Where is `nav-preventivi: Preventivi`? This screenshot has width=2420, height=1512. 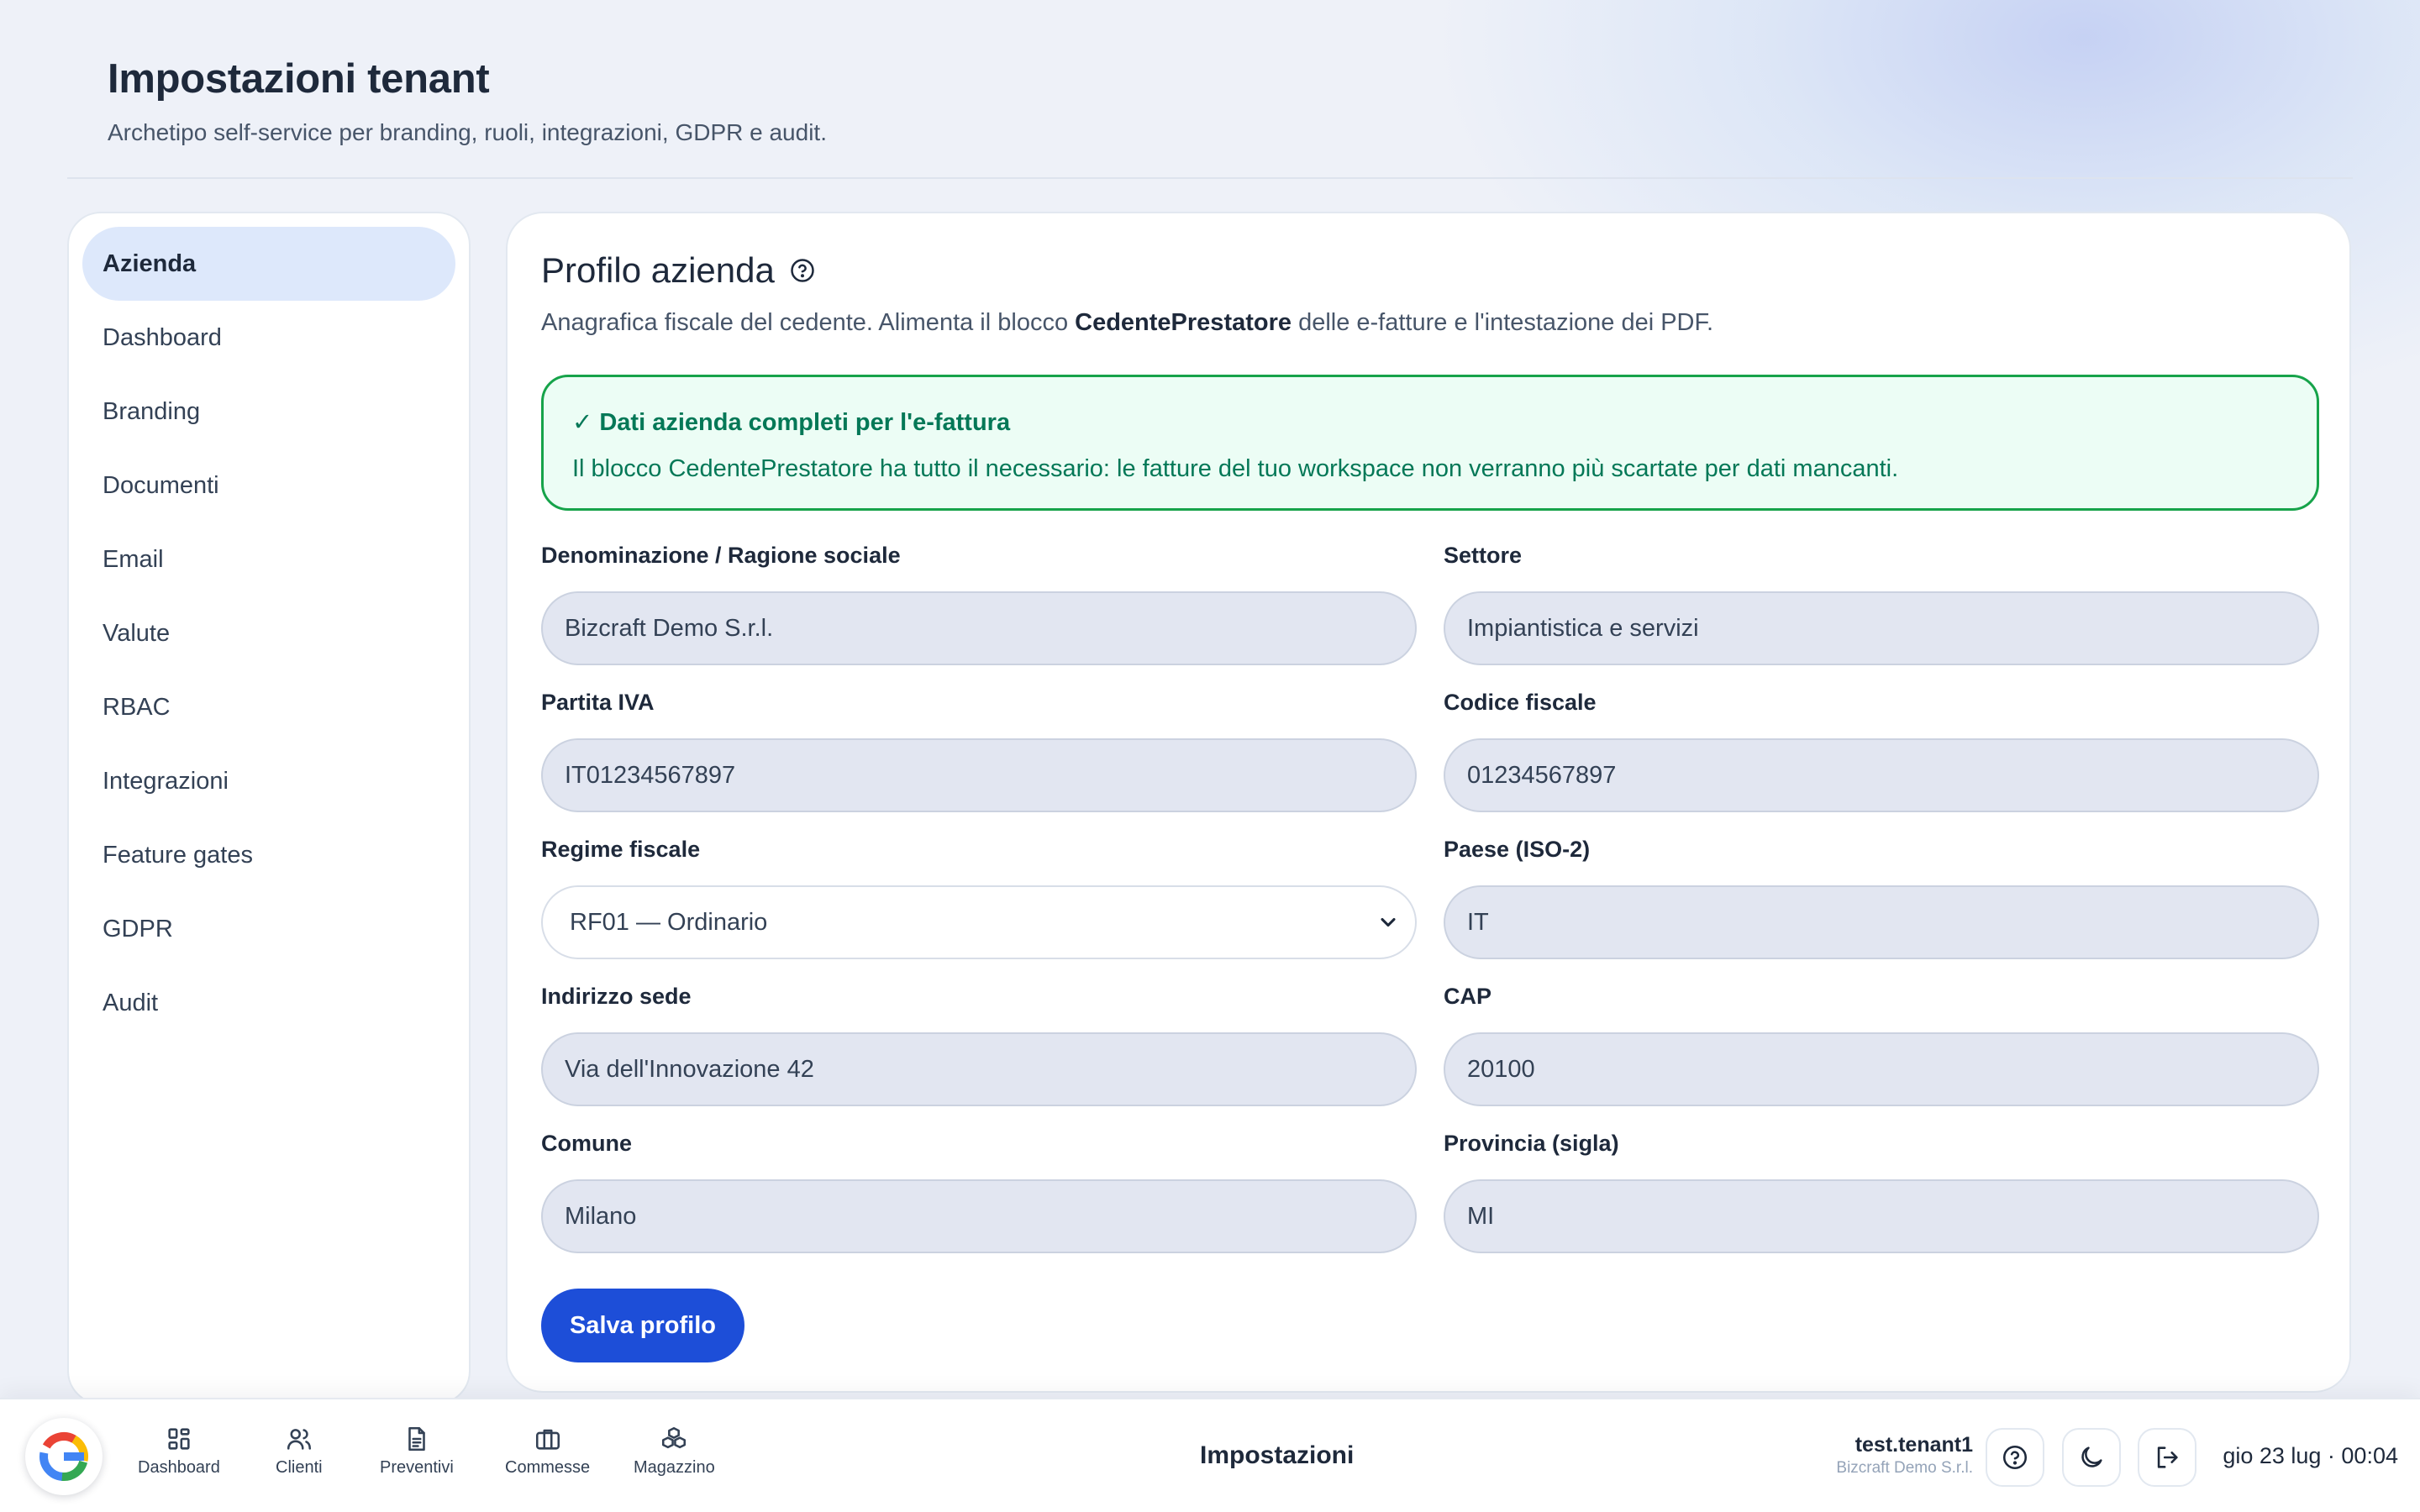
nav-preventivi: Preventivi is located at coordinates (417, 1451).